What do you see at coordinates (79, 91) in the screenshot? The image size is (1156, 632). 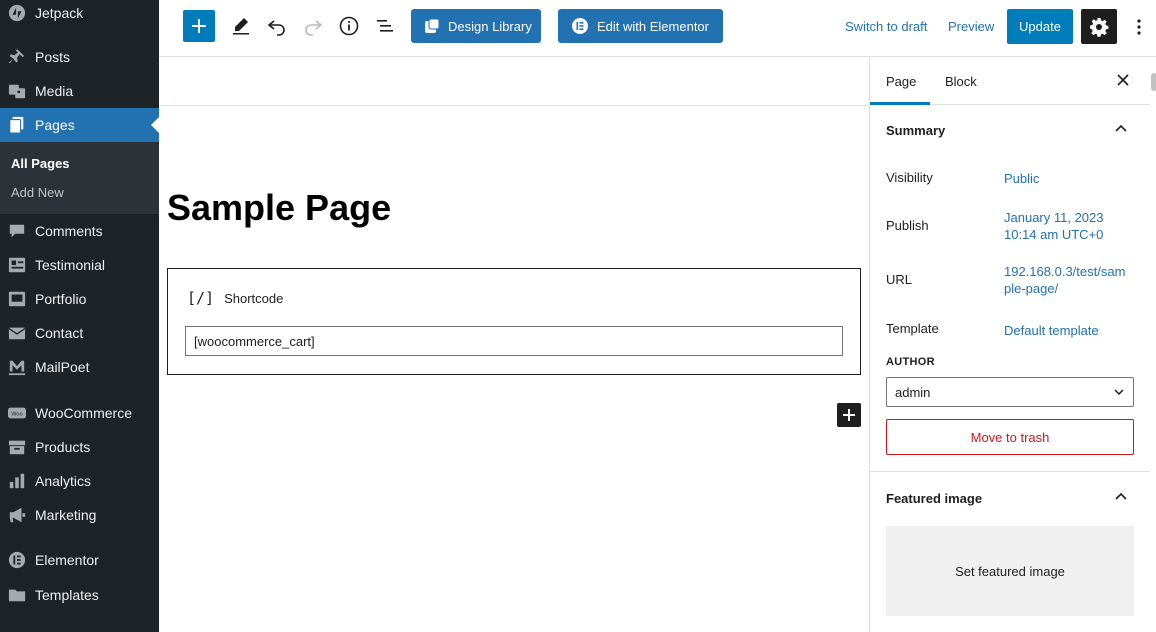 I see `sidebar-item-media: Media` at bounding box center [79, 91].